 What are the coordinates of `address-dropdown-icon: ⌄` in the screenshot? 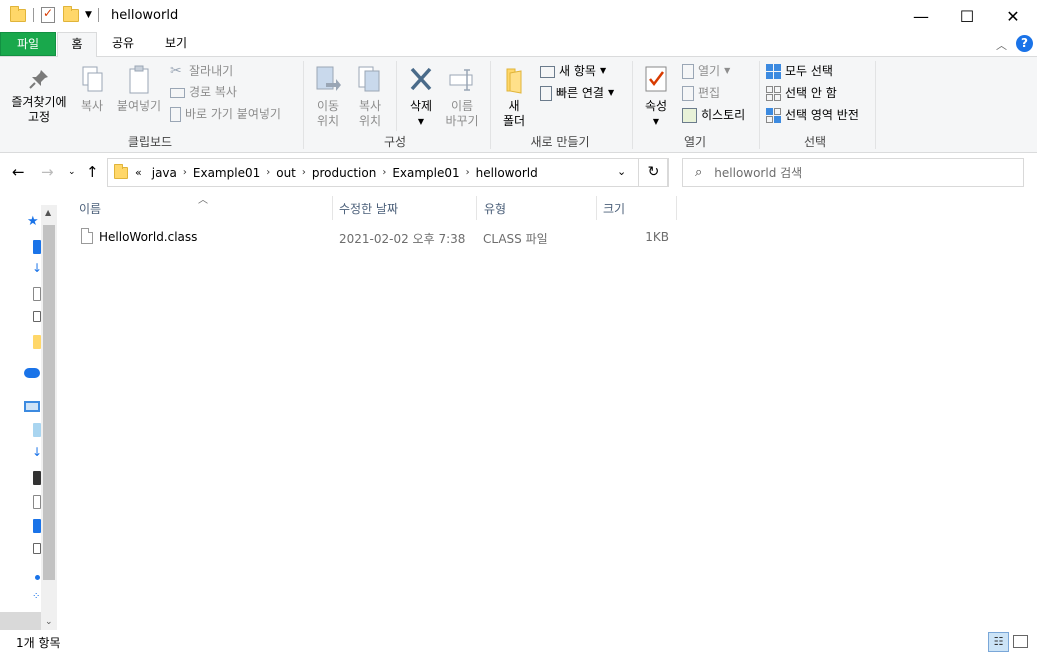 It's located at (621, 171).